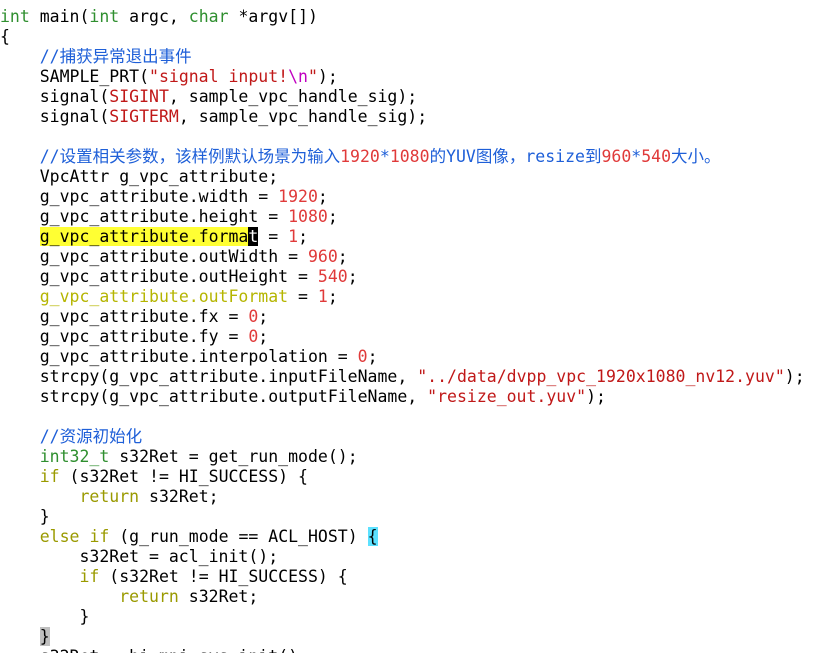 The width and height of the screenshot is (840, 653). Describe the element at coordinates (164, 296) in the screenshot. I see `code-token: g_vpc_attribute.outFormat` at that location.